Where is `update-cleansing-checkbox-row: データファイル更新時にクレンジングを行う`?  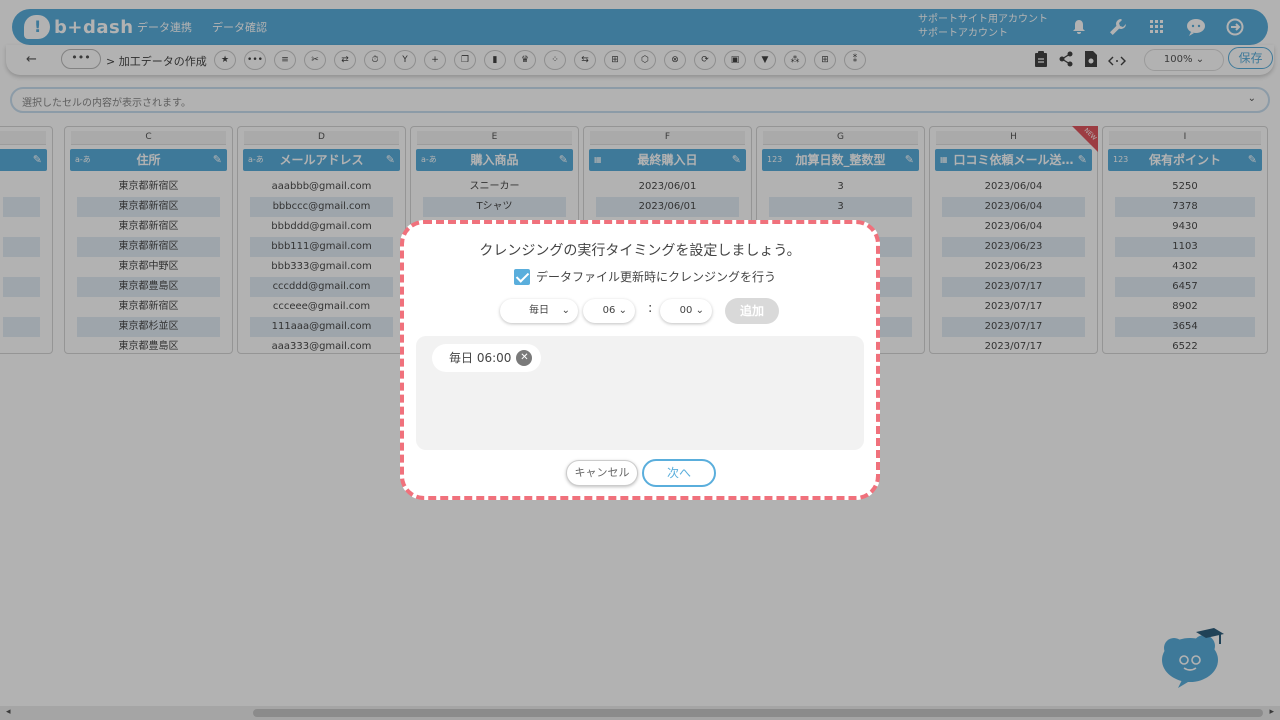 update-cleansing-checkbox-row: データファイル更新時にクレンジングを行う is located at coordinates (645, 276).